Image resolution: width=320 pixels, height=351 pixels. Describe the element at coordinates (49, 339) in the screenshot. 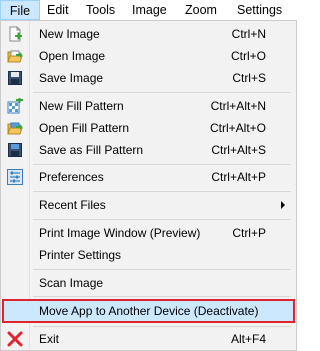

I see `exit-label: Exit` at that location.